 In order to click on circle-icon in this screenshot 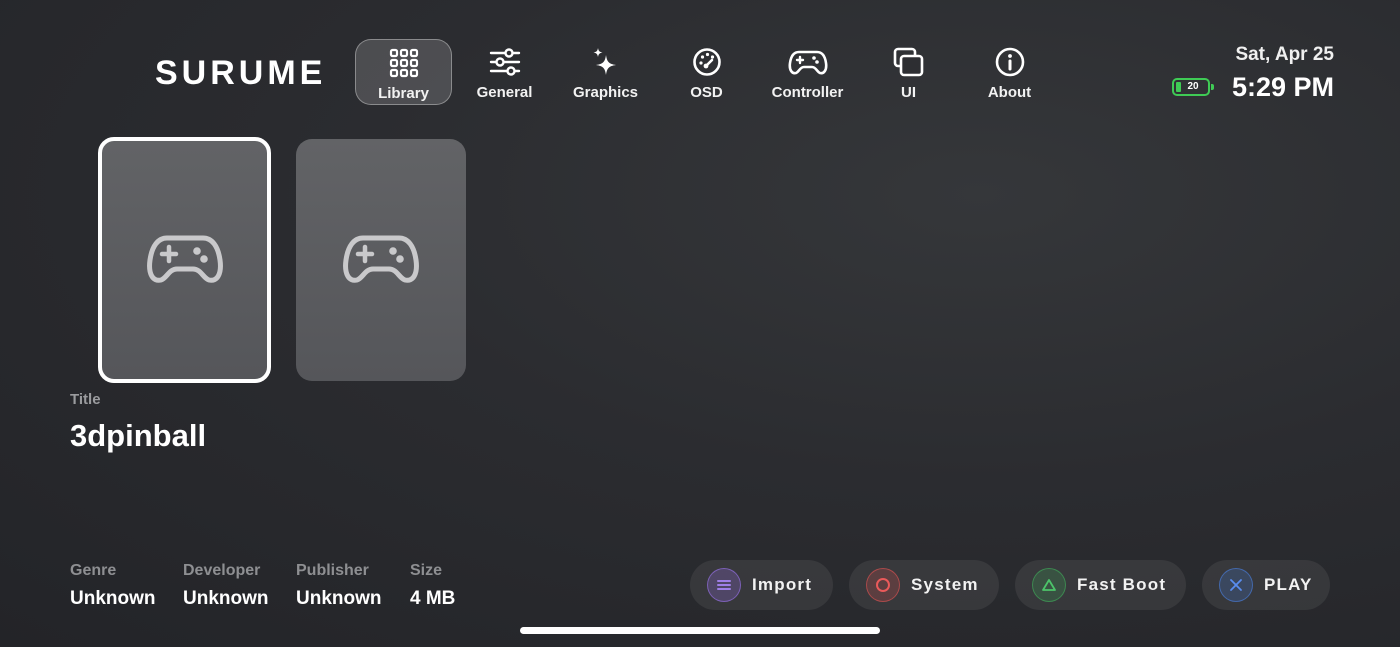, I will do `click(883, 585)`.